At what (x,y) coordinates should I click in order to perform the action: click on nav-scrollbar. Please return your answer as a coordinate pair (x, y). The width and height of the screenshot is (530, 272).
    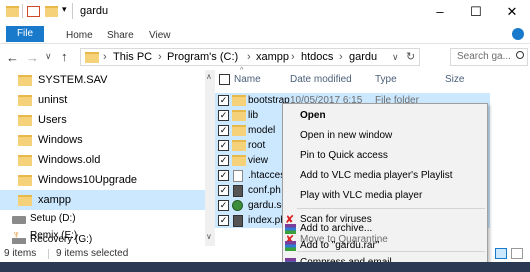
    Looking at the image, I should click on (210, 158).